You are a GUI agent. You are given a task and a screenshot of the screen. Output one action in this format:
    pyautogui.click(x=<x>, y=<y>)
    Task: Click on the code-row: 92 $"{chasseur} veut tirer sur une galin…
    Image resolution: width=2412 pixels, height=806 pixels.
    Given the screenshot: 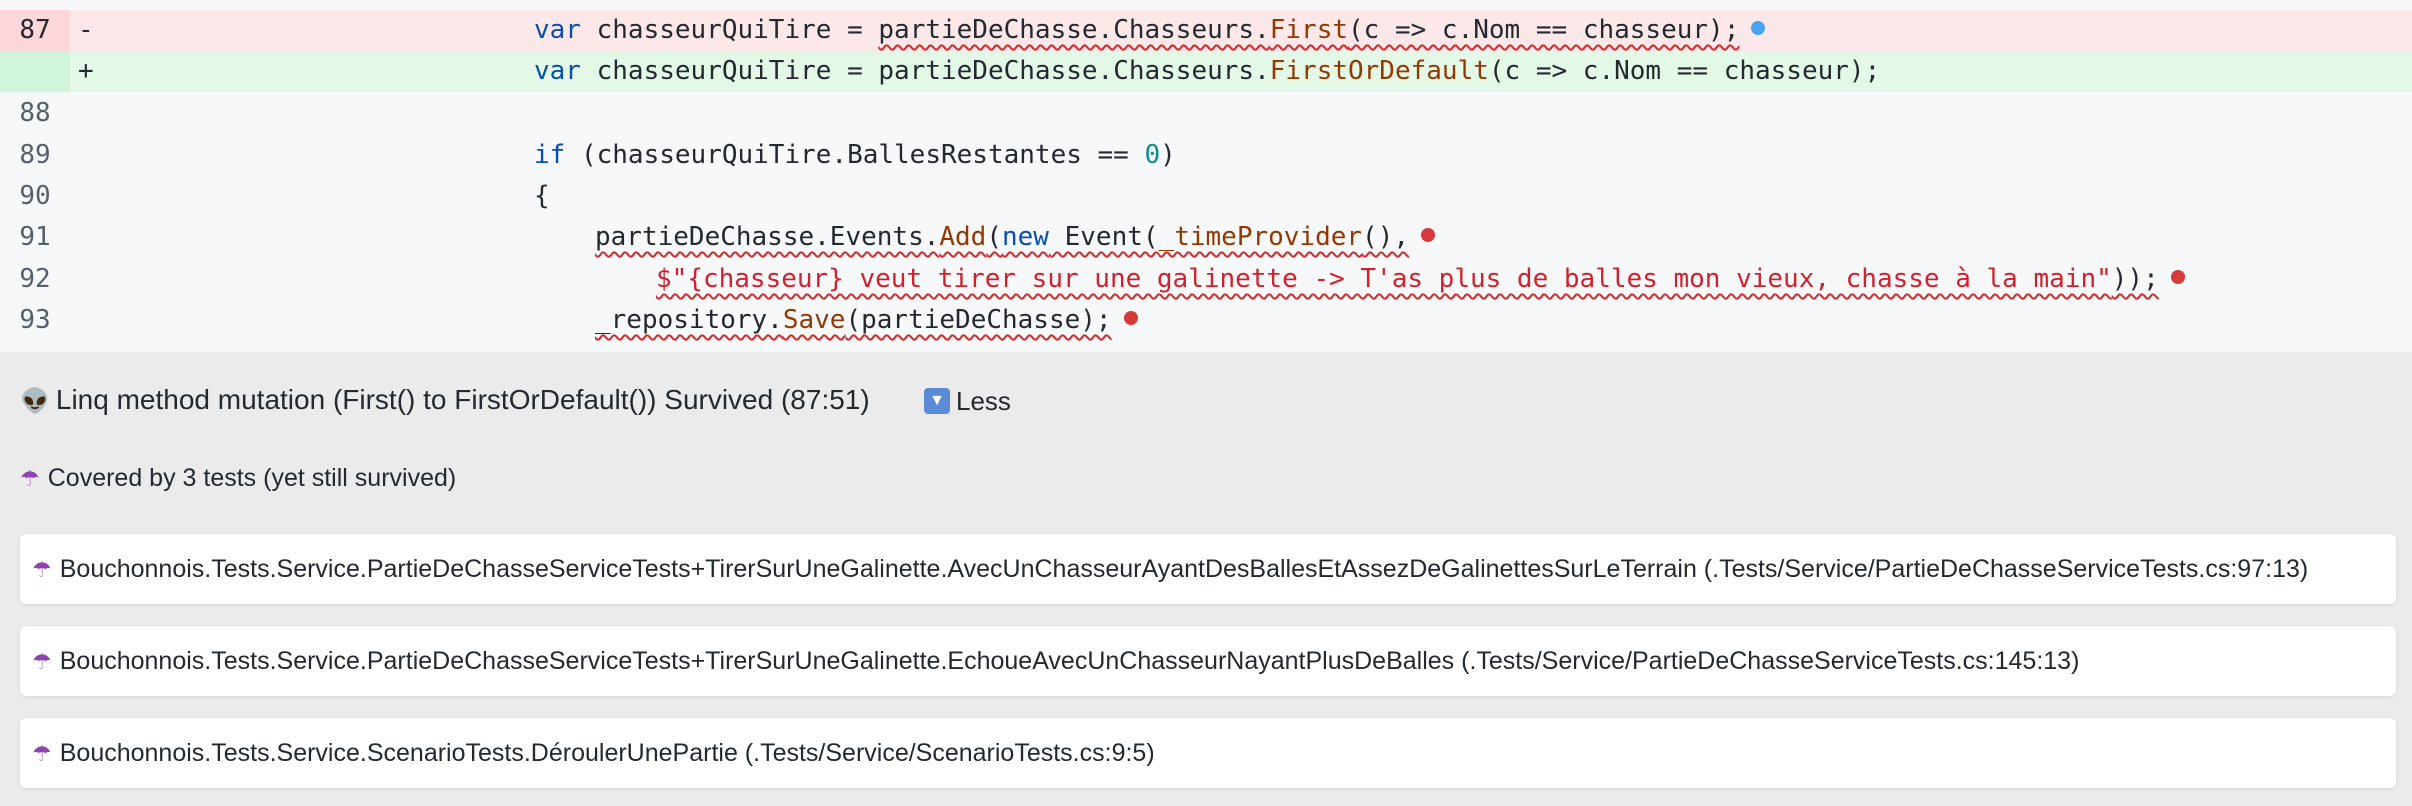 What is the action you would take?
    pyautogui.click(x=1206, y=279)
    